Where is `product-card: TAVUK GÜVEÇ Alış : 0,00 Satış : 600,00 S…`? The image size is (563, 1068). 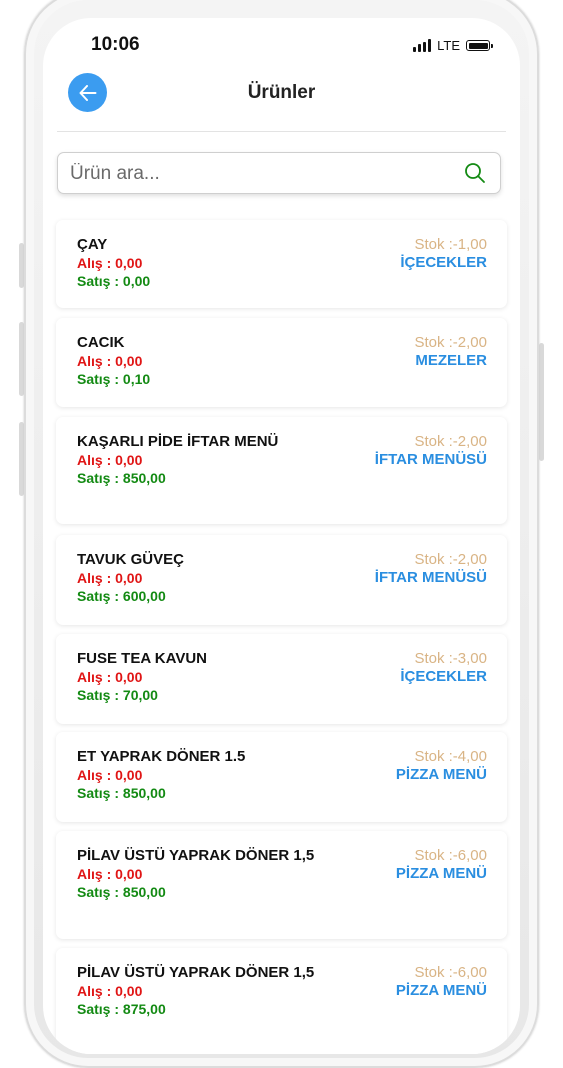 product-card: TAVUK GÜVEÇ Alış : 0,00 Satış : 600,00 S… is located at coordinates (281, 580).